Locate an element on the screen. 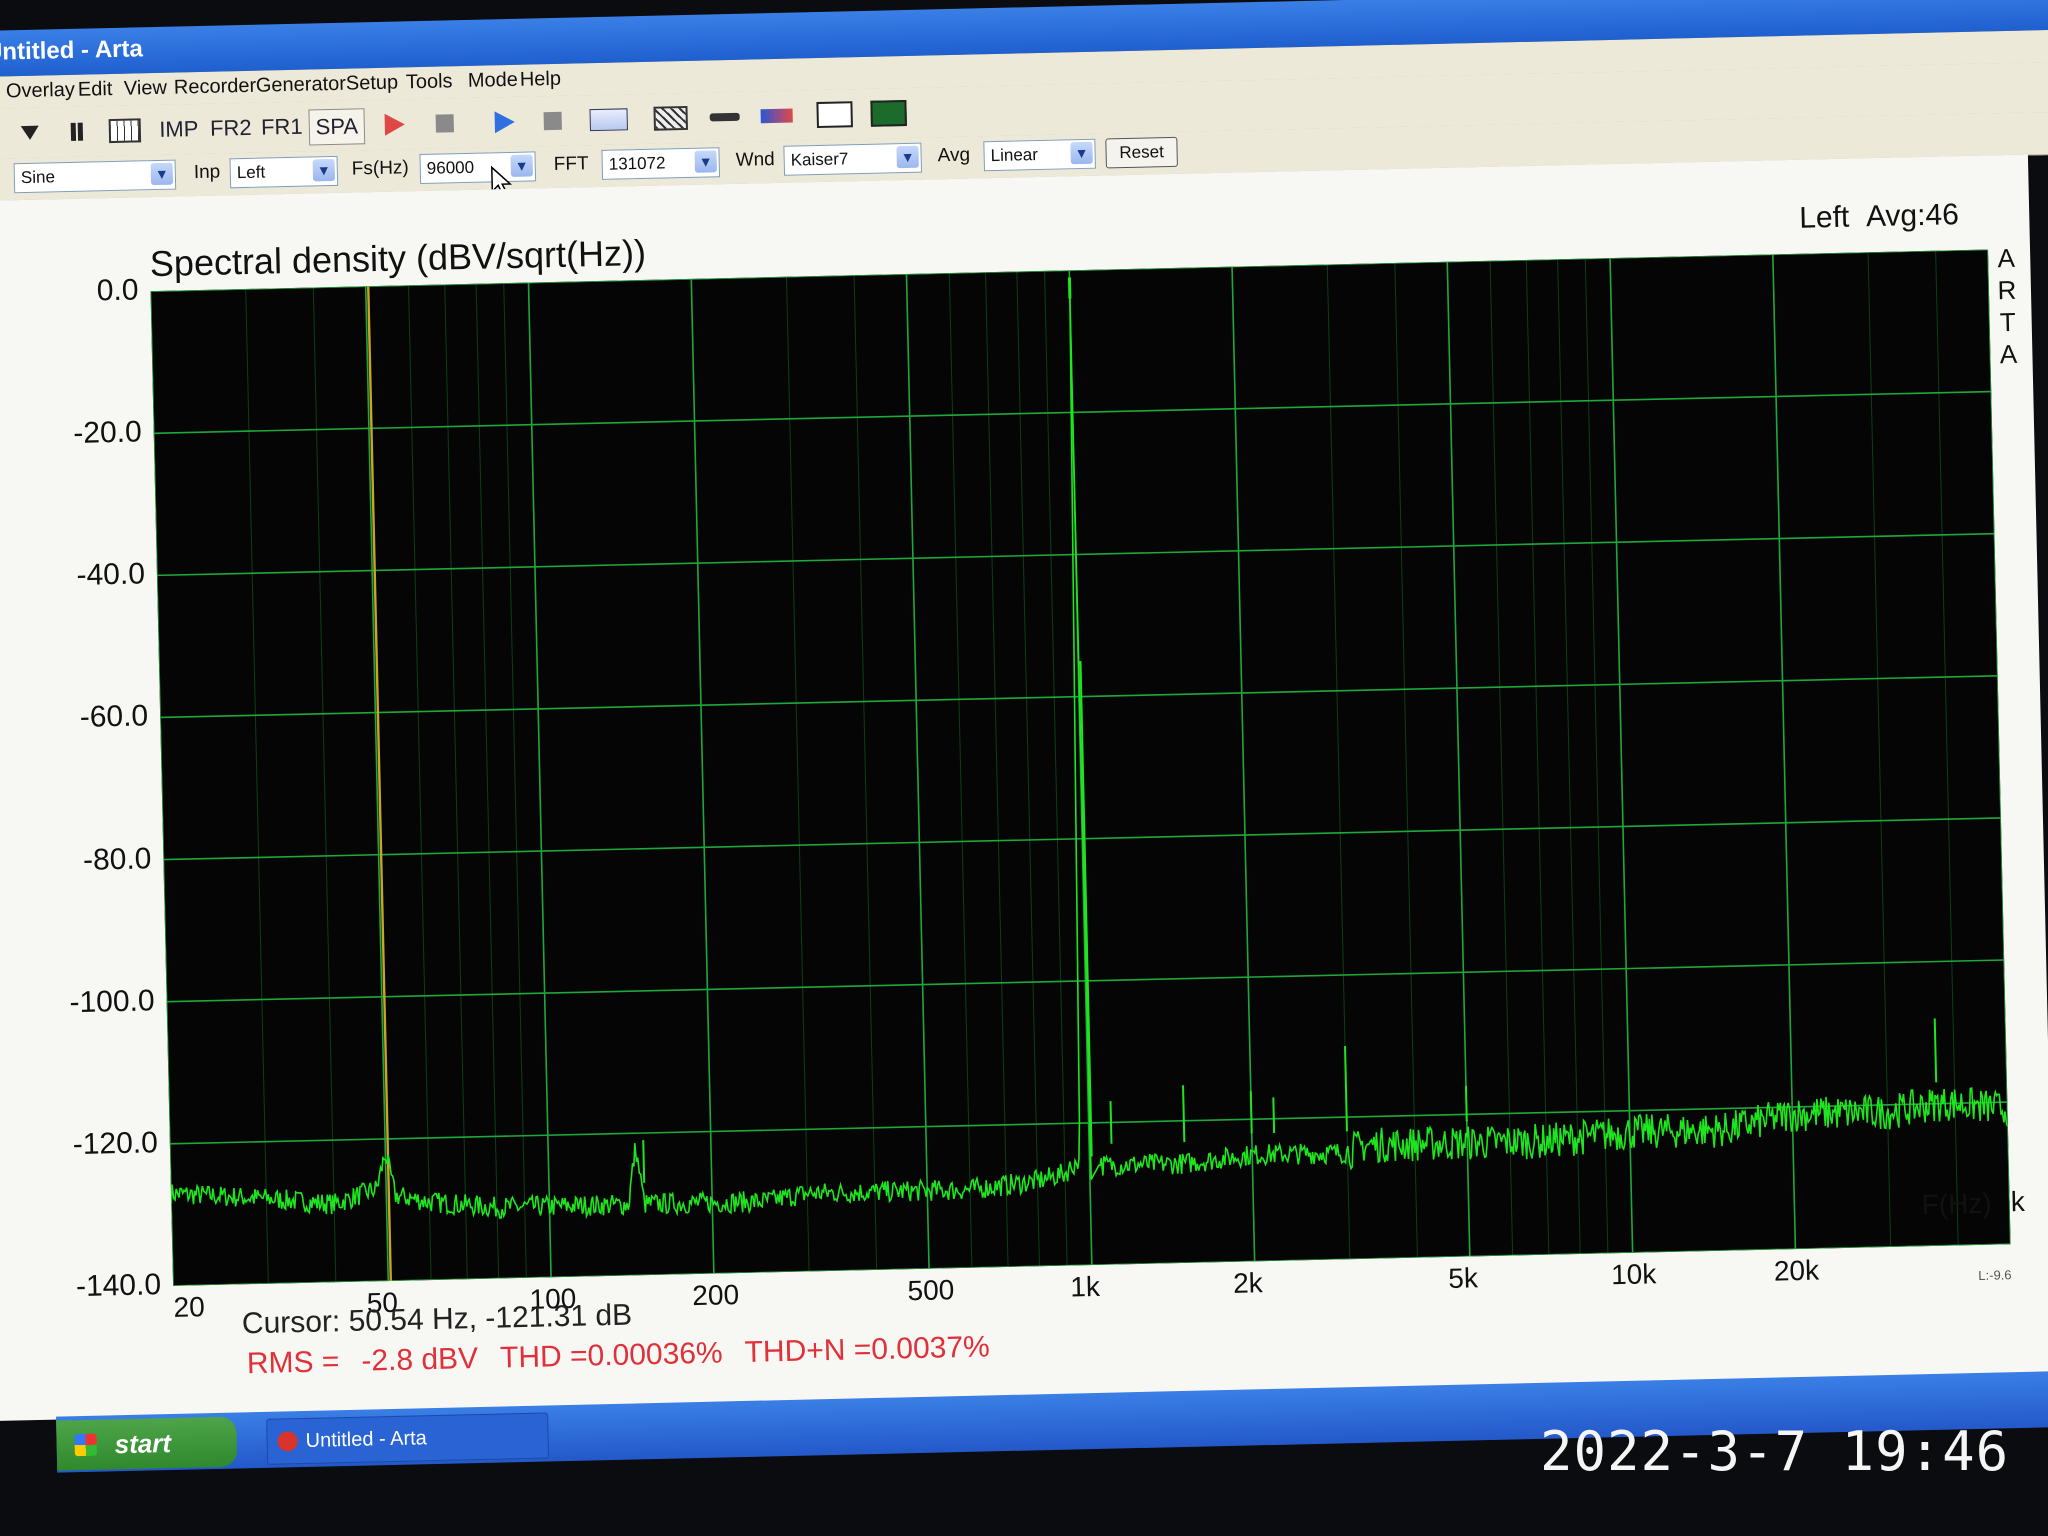 This screenshot has height=1536, width=2048. menu-generator: Generator is located at coordinates (301, 85).